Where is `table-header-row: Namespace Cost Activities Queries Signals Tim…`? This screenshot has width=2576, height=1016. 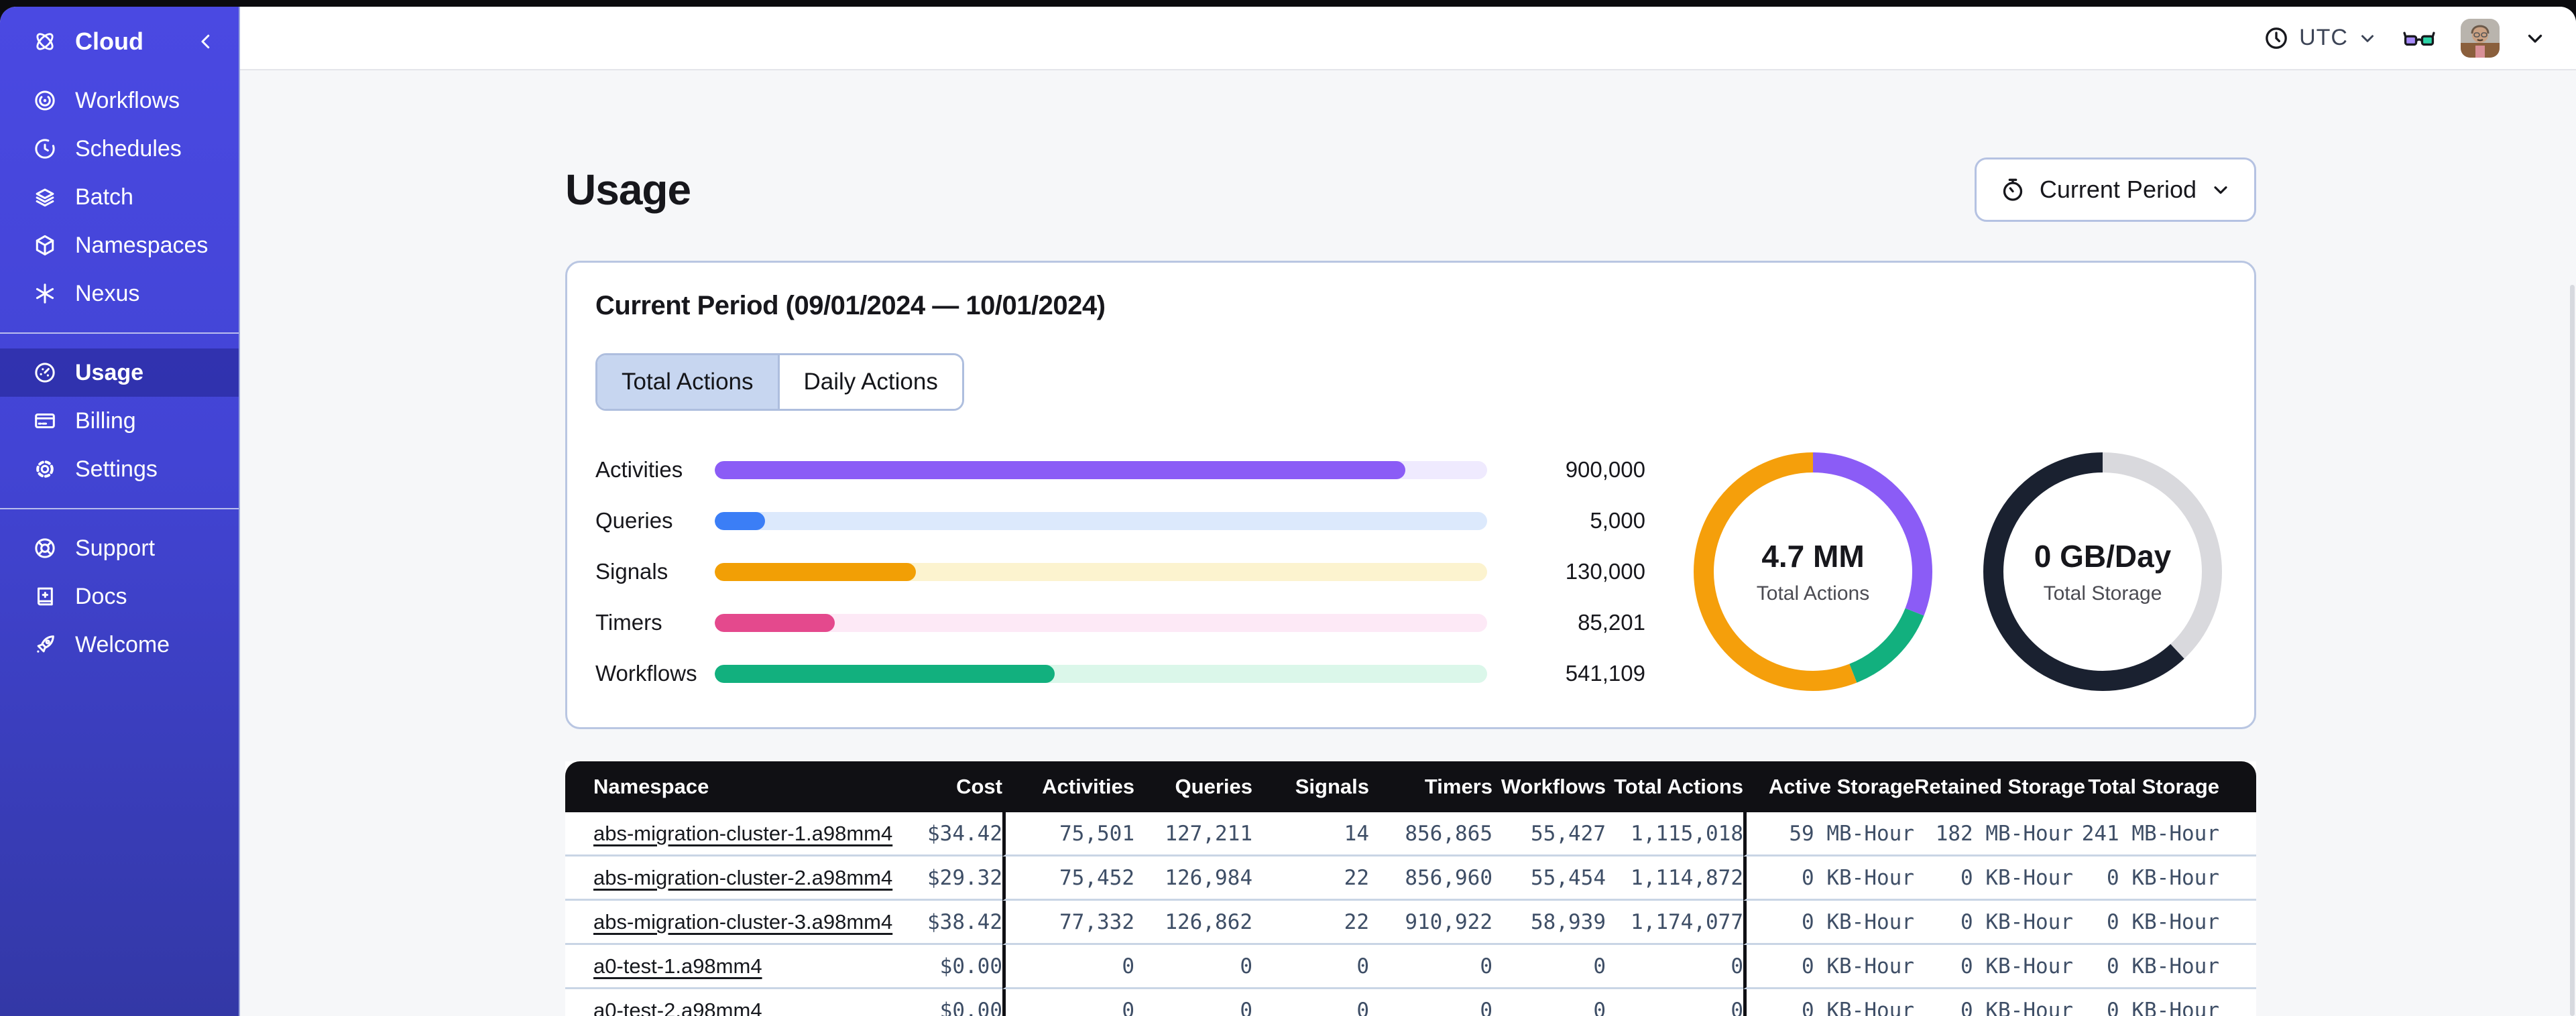
table-header-row: Namespace Cost Activities Queries Signals Tim… is located at coordinates (1410, 786).